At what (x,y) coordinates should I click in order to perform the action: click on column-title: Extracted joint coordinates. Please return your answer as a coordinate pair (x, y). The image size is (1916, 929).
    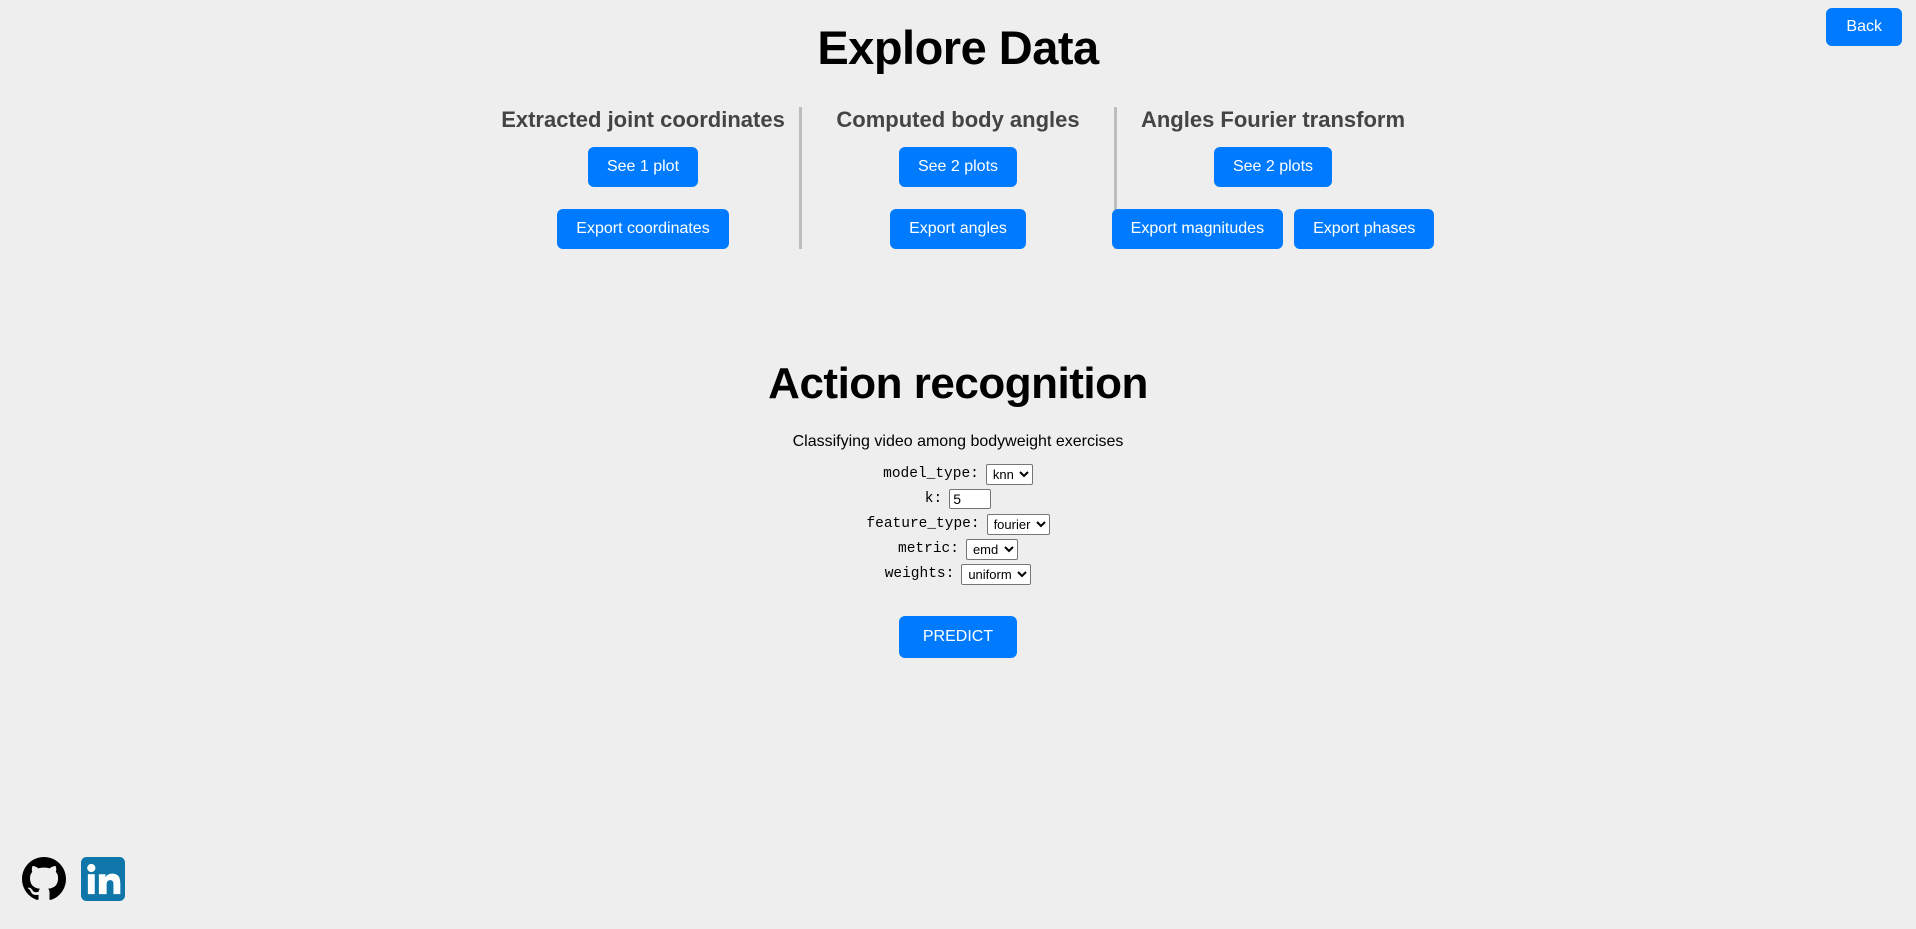
    Looking at the image, I should click on (643, 119).